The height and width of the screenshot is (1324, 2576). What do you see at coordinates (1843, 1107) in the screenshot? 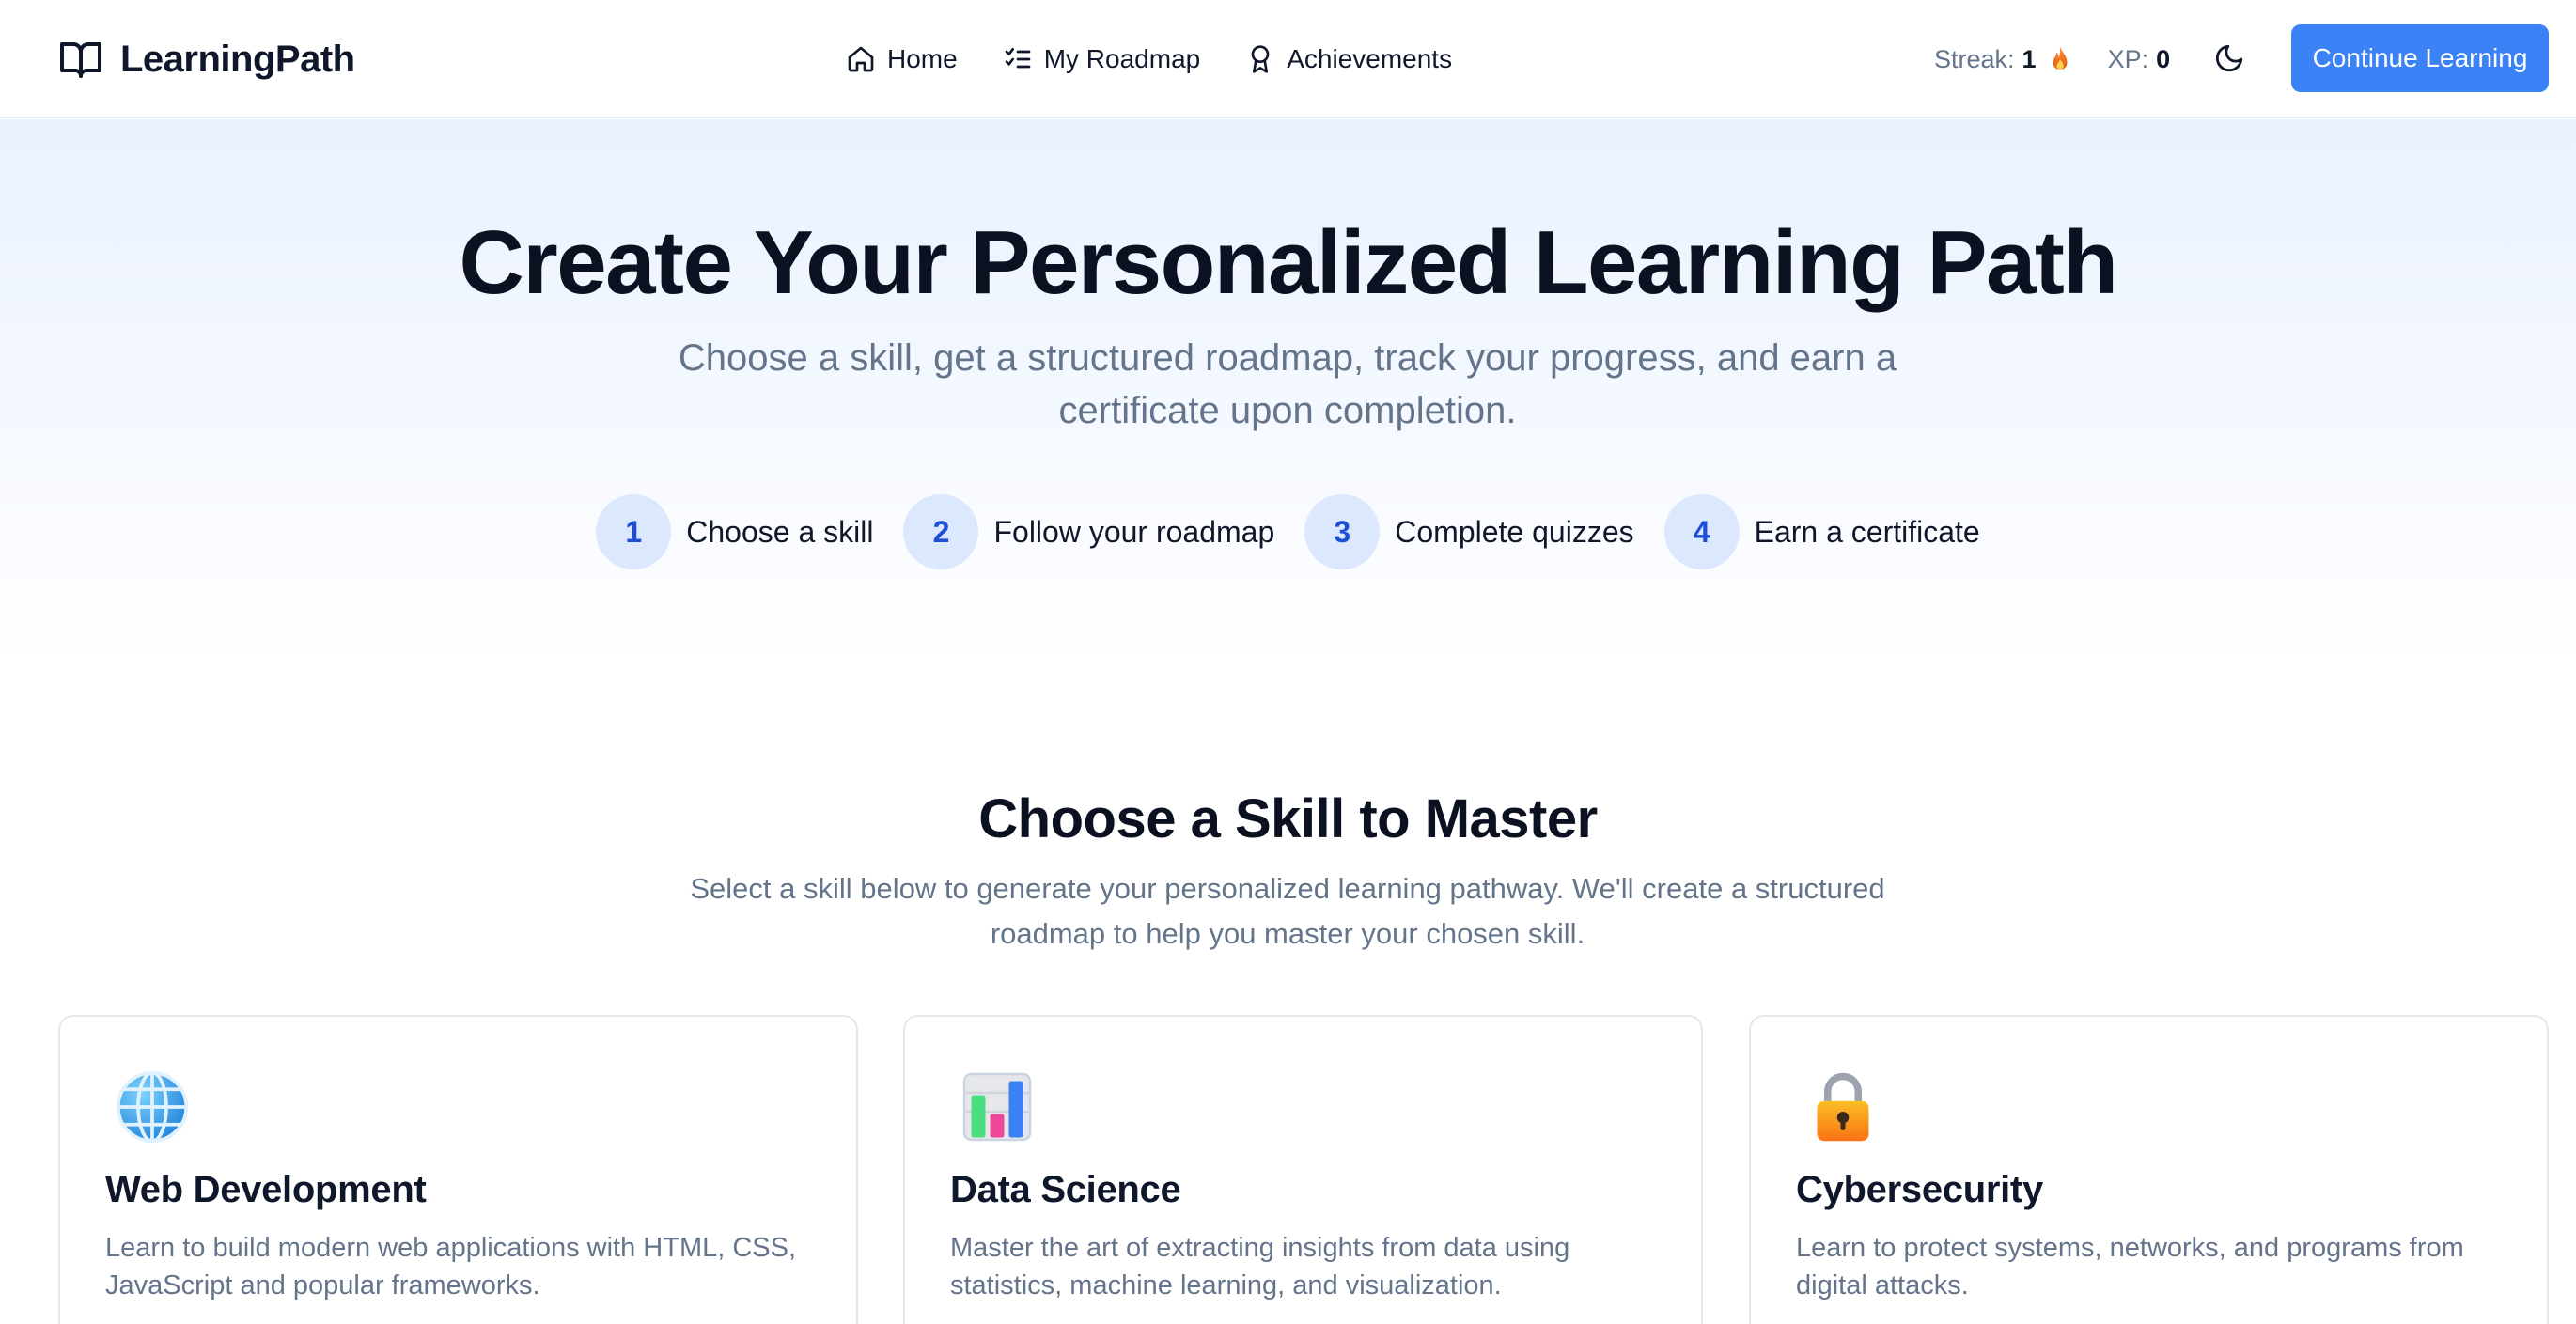
I see `padlock-icon` at bounding box center [1843, 1107].